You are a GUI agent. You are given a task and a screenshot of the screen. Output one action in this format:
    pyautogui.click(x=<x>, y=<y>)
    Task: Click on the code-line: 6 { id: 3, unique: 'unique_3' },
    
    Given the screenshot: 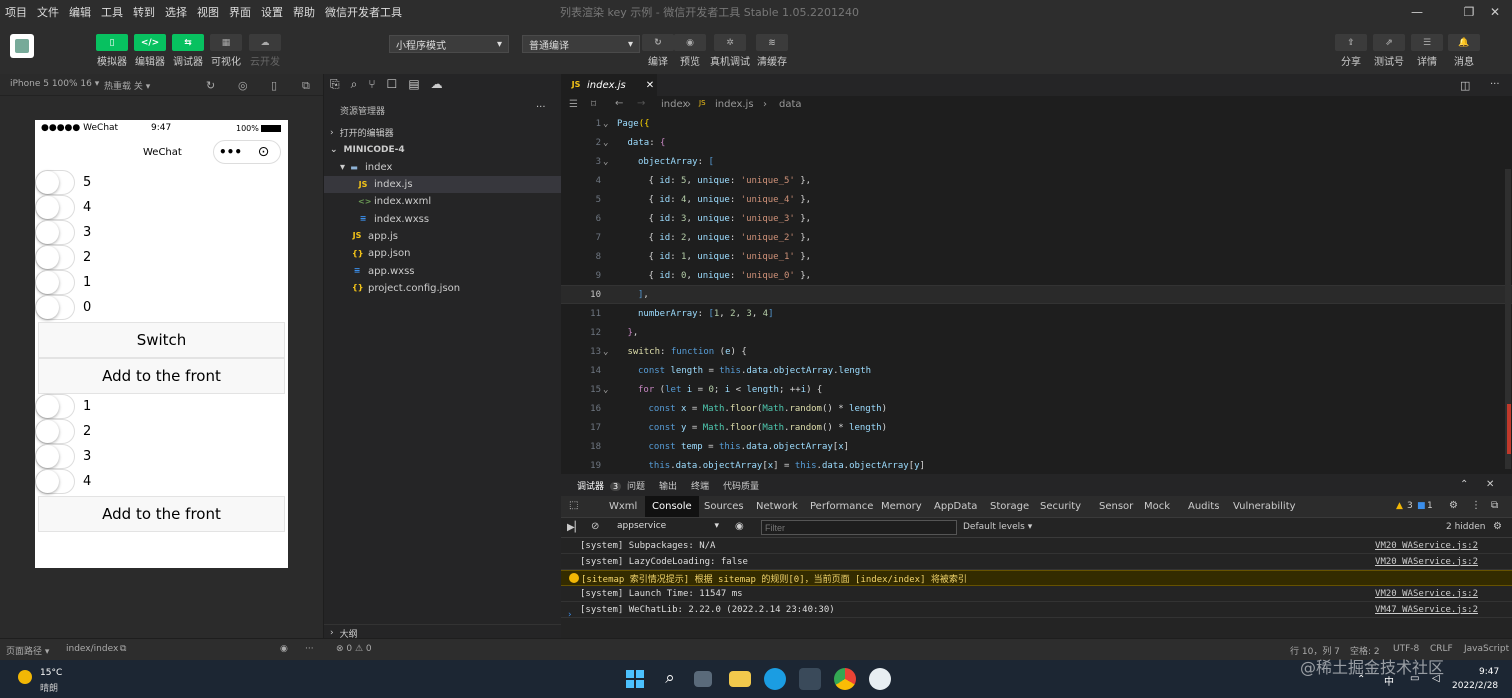 What is the action you would take?
    pyautogui.click(x=1036, y=218)
    